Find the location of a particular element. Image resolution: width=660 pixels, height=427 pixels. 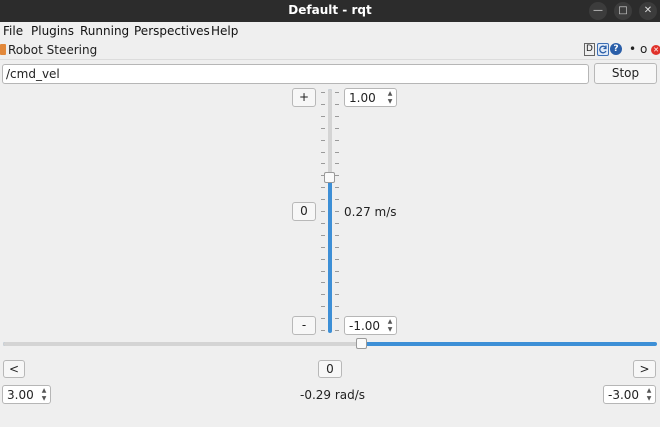

float-icon: o is located at coordinates (643, 49).